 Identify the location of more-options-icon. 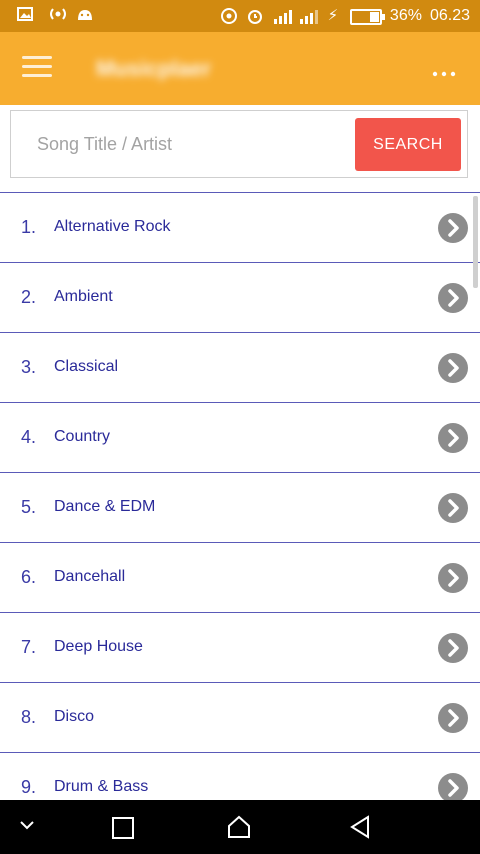
(446, 68).